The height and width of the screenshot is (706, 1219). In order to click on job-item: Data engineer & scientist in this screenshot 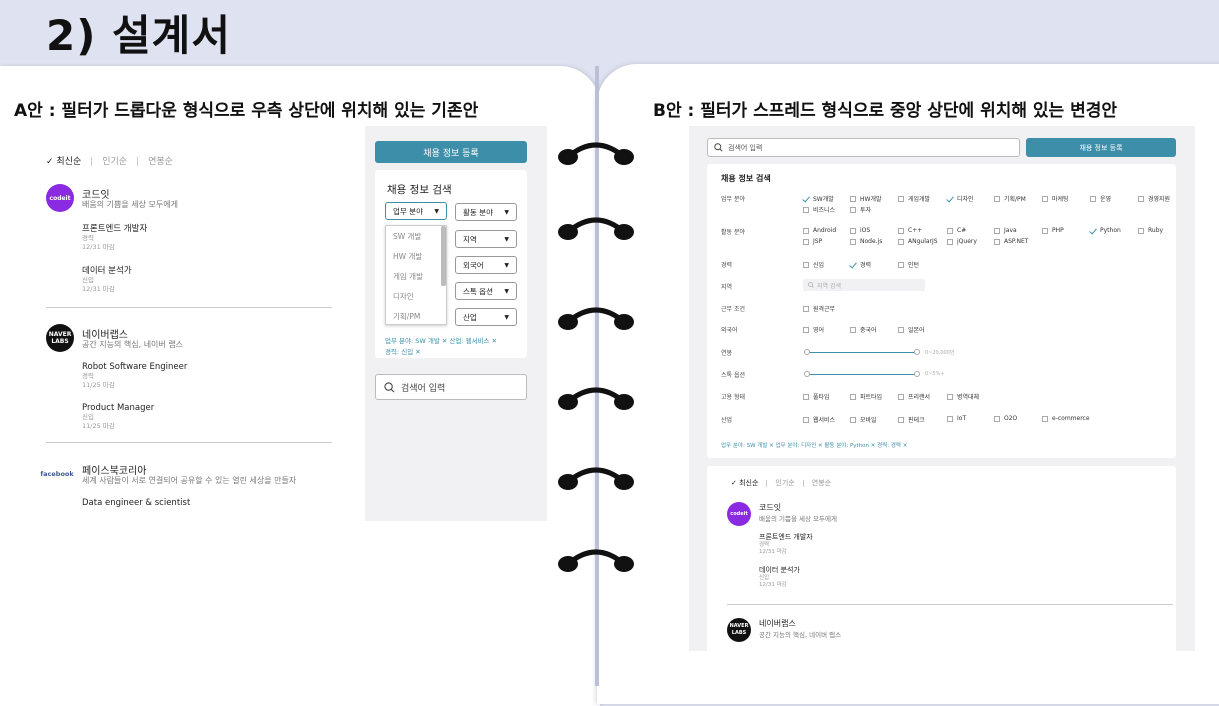, I will do `click(212, 503)`.